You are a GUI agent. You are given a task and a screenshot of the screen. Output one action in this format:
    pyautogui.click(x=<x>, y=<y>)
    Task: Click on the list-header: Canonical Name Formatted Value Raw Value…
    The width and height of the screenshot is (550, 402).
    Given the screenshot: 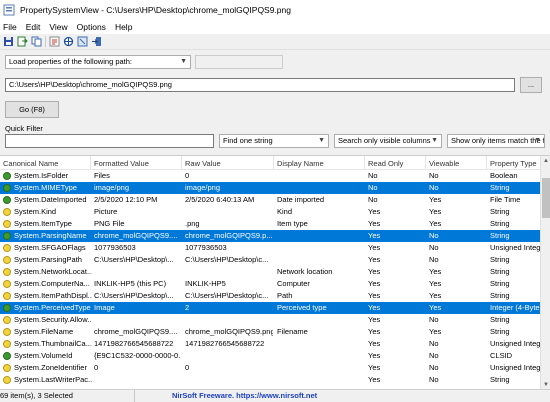 What is the action you would take?
    pyautogui.click(x=275, y=163)
    